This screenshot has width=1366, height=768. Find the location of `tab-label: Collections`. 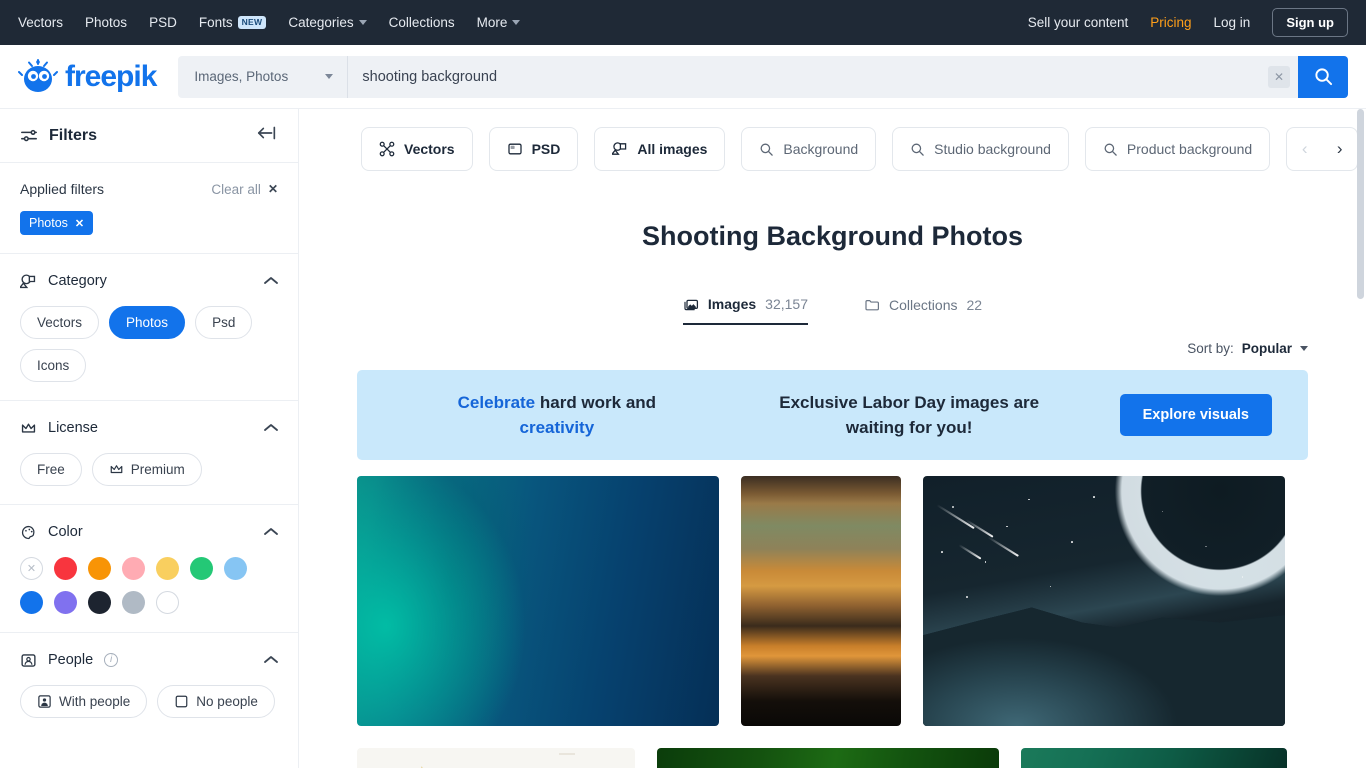

tab-label: Collections is located at coordinates (923, 305).